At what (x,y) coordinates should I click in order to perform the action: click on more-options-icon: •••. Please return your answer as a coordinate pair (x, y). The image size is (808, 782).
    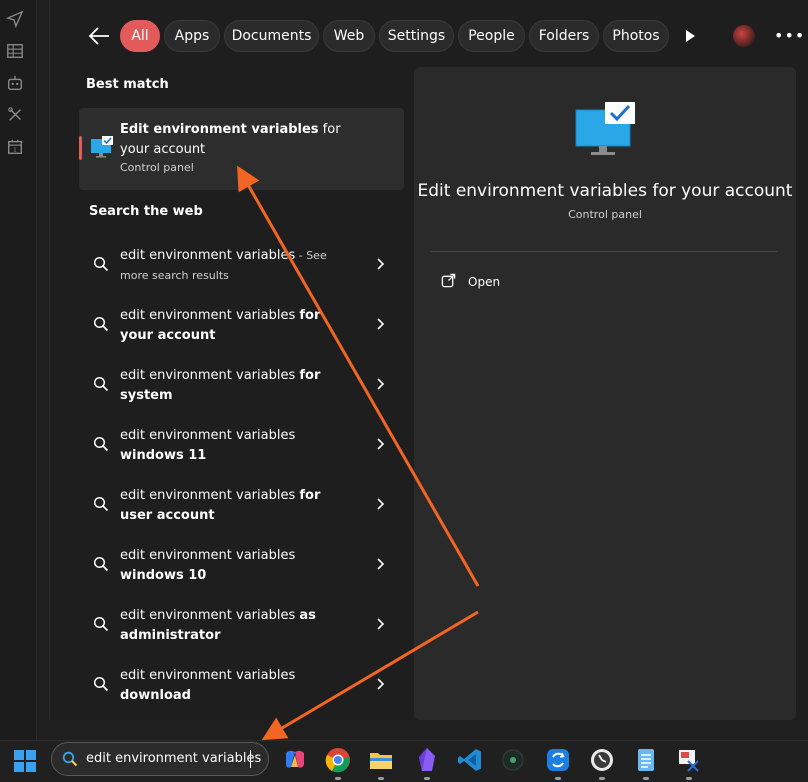
    Looking at the image, I should click on (789, 35).